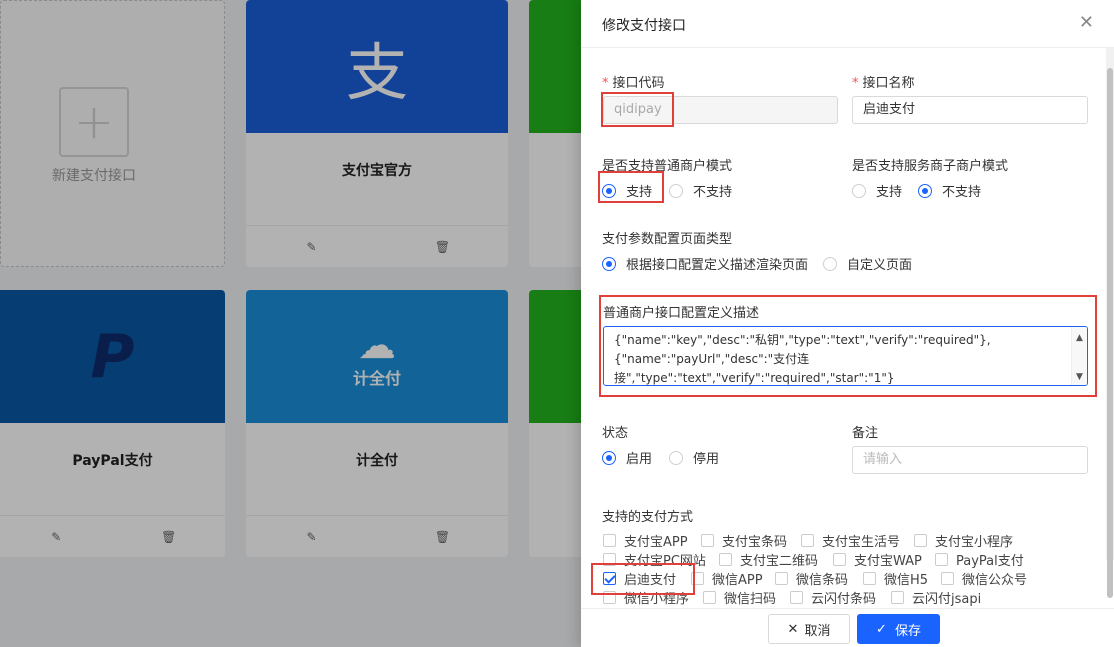 The width and height of the screenshot is (1114, 647). I want to click on name-input: 启迪支付, so click(970, 110).